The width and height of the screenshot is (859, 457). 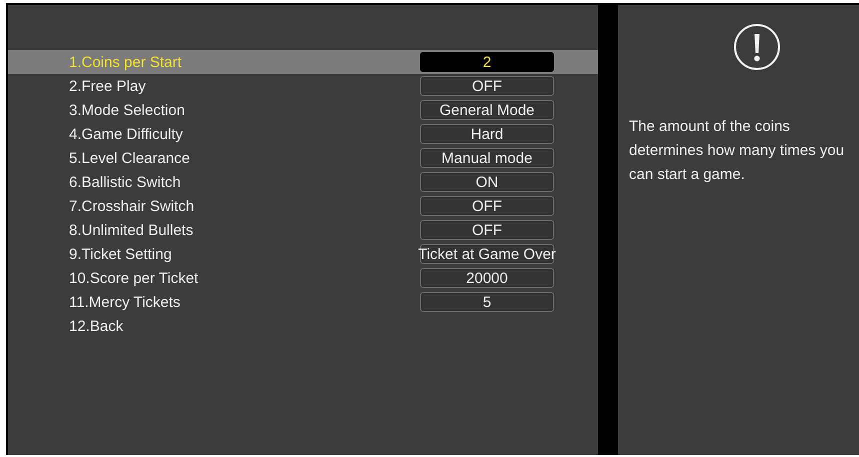 I want to click on setting-row: 7.Crosshair Switch OFF, so click(x=303, y=206).